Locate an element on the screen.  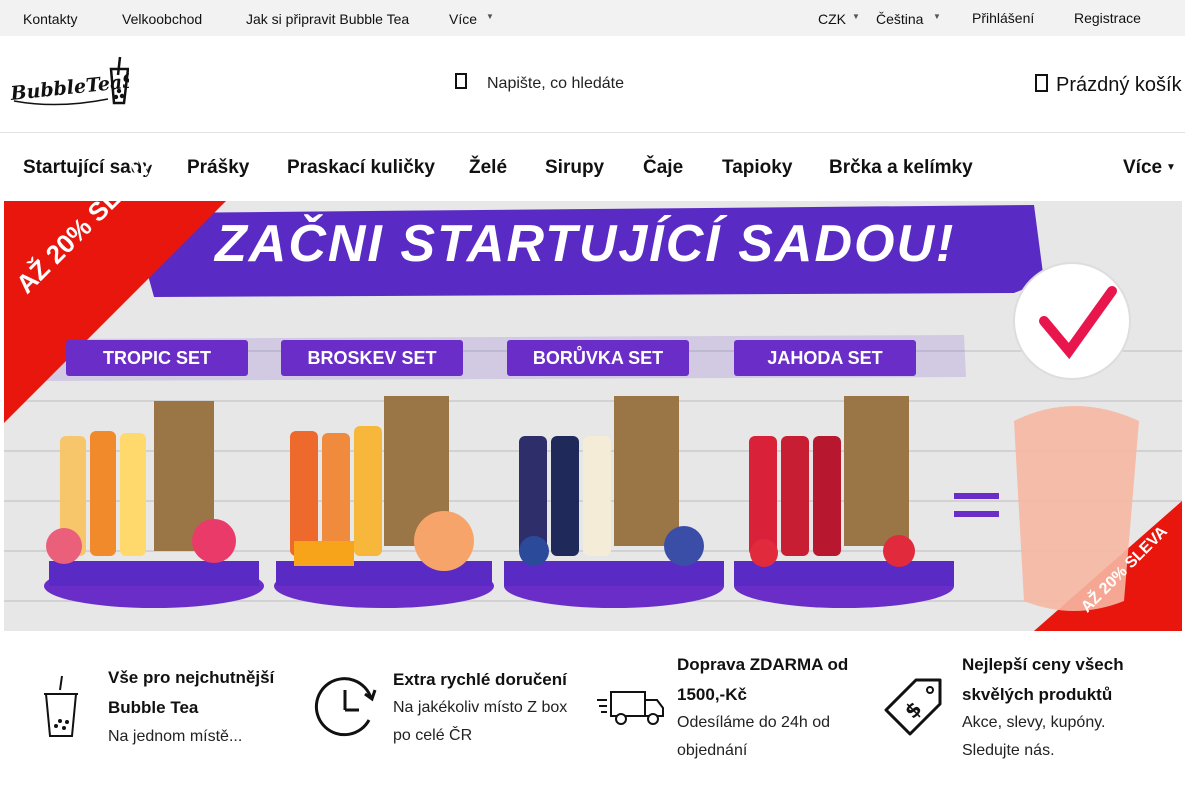
language-select: Čeština is located at coordinates (899, 19).